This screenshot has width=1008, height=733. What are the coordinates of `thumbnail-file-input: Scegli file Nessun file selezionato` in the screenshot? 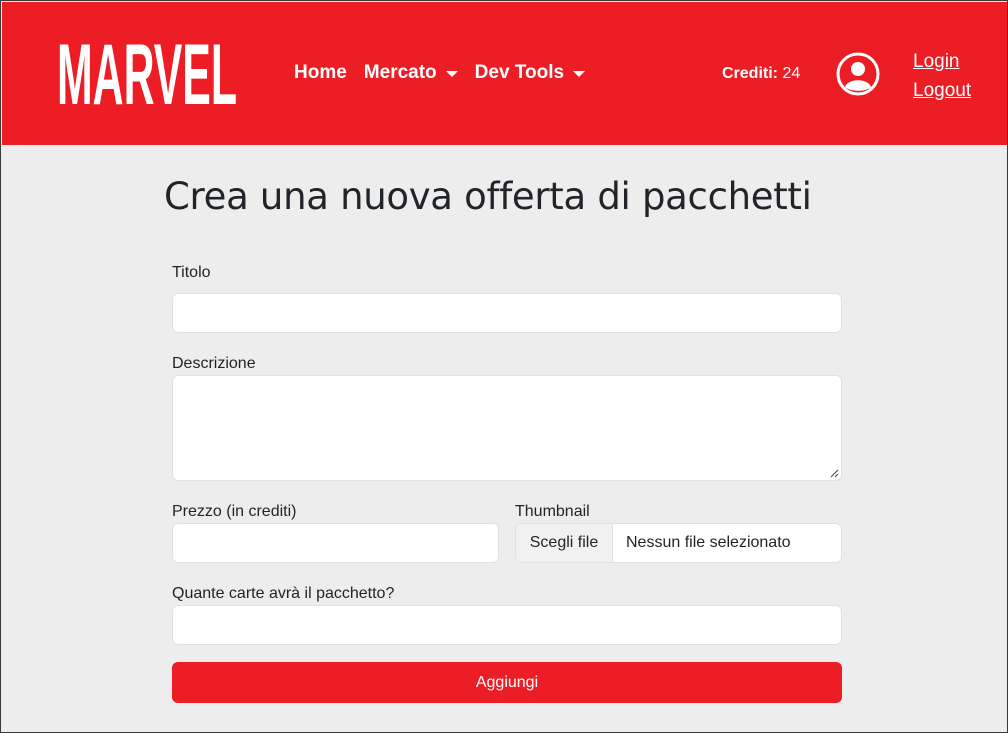 It's located at (678, 543).